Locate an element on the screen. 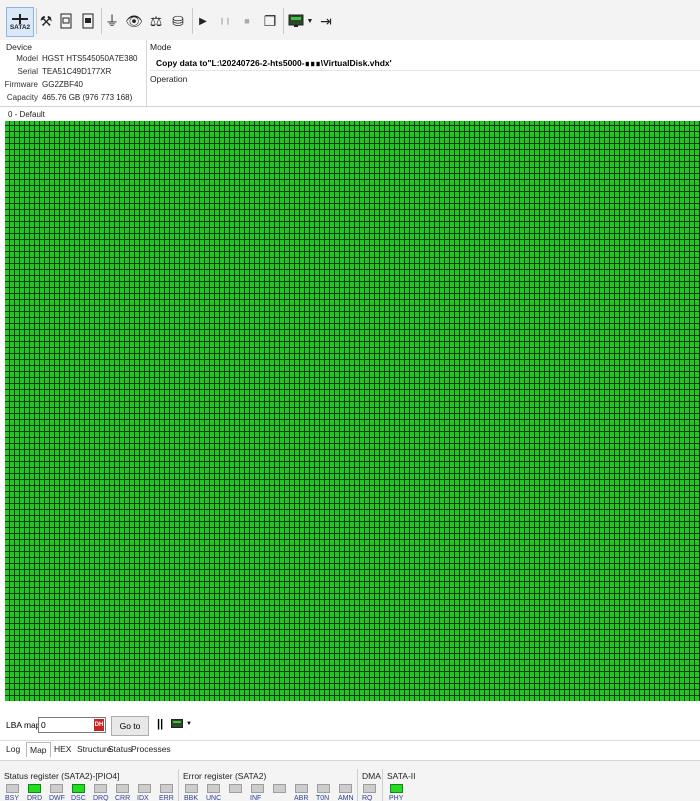  lba-map-label: LBA map is located at coordinates (23, 725).